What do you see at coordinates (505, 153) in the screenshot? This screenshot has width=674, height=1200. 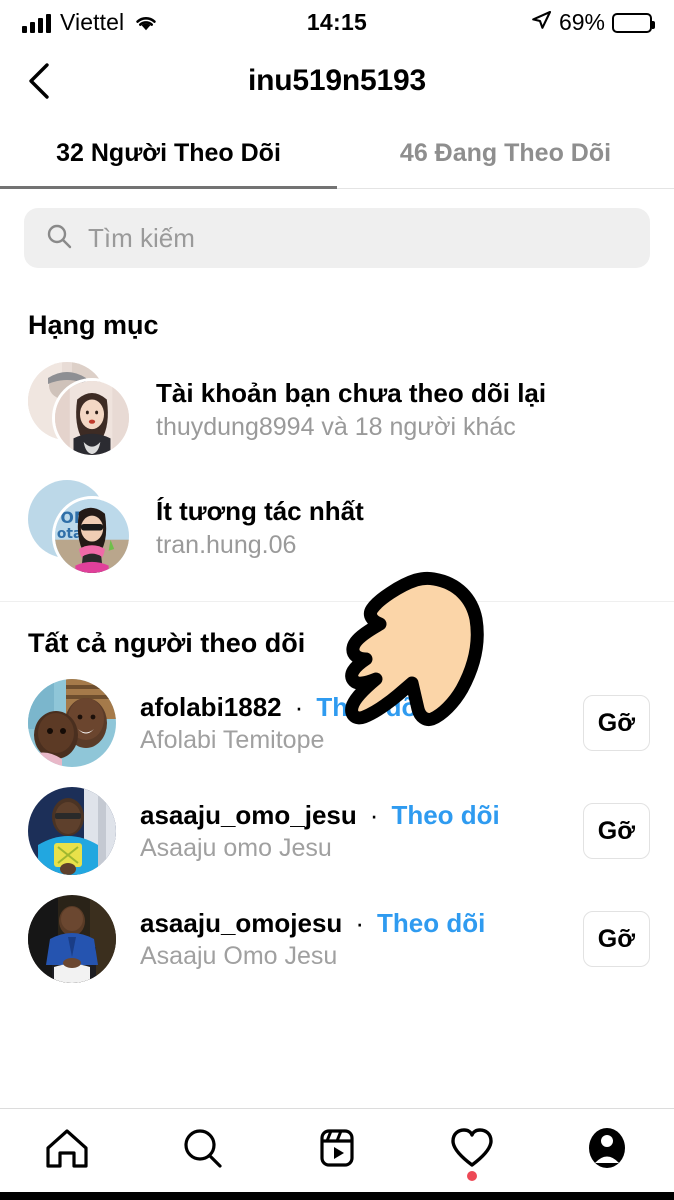 I see `tab-following: 46 Đang Theo Dõi` at bounding box center [505, 153].